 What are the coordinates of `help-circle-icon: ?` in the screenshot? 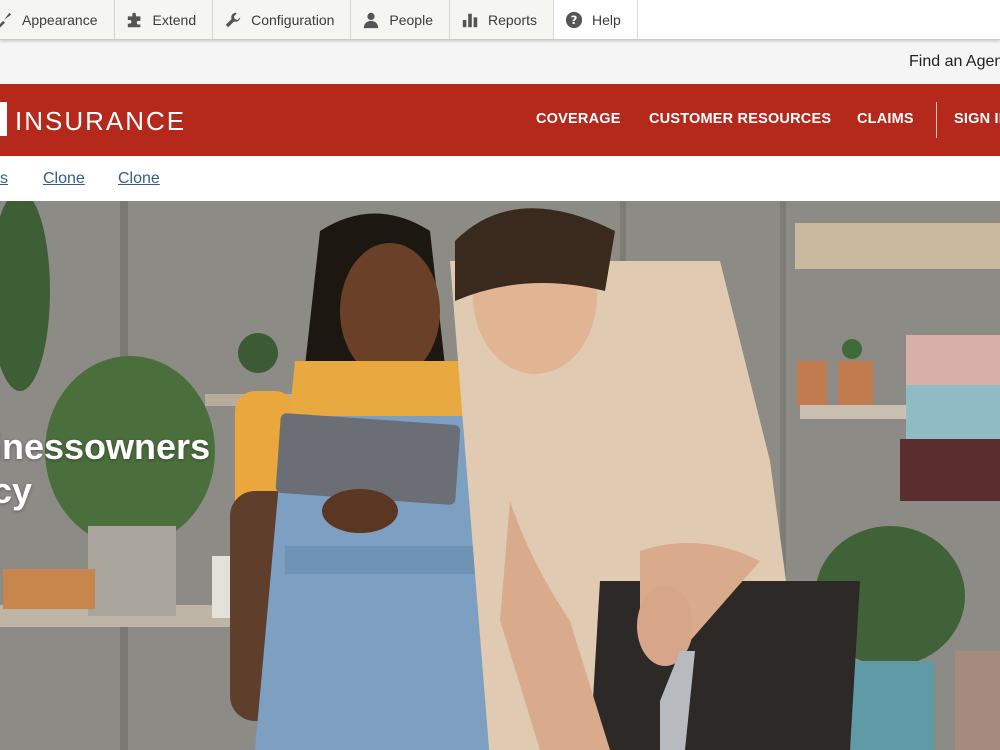 It's located at (574, 20).